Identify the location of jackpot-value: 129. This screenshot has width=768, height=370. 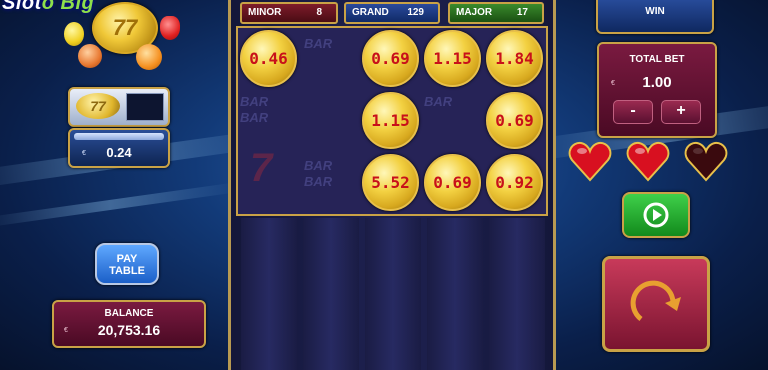
(415, 12).